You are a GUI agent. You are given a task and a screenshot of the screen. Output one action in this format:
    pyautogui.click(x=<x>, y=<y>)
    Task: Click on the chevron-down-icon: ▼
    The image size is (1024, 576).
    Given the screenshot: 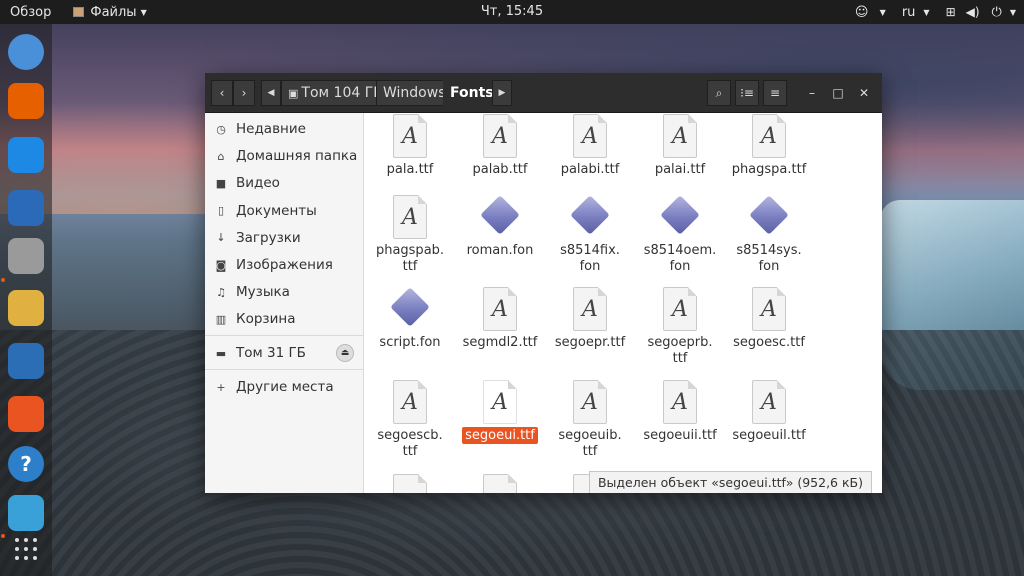 What is the action you would take?
    pyautogui.click(x=1012, y=12)
    